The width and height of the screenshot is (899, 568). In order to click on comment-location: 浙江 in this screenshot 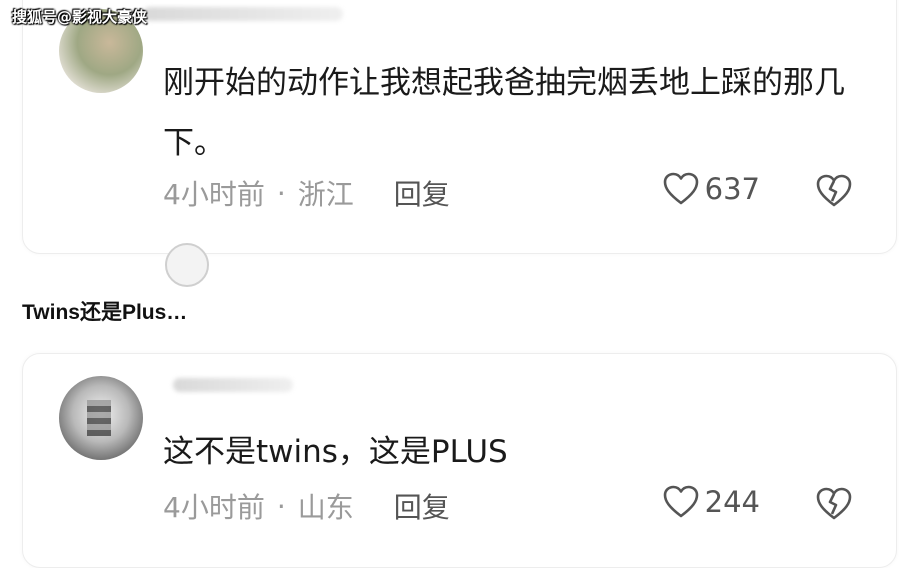, I will do `click(325, 194)`.